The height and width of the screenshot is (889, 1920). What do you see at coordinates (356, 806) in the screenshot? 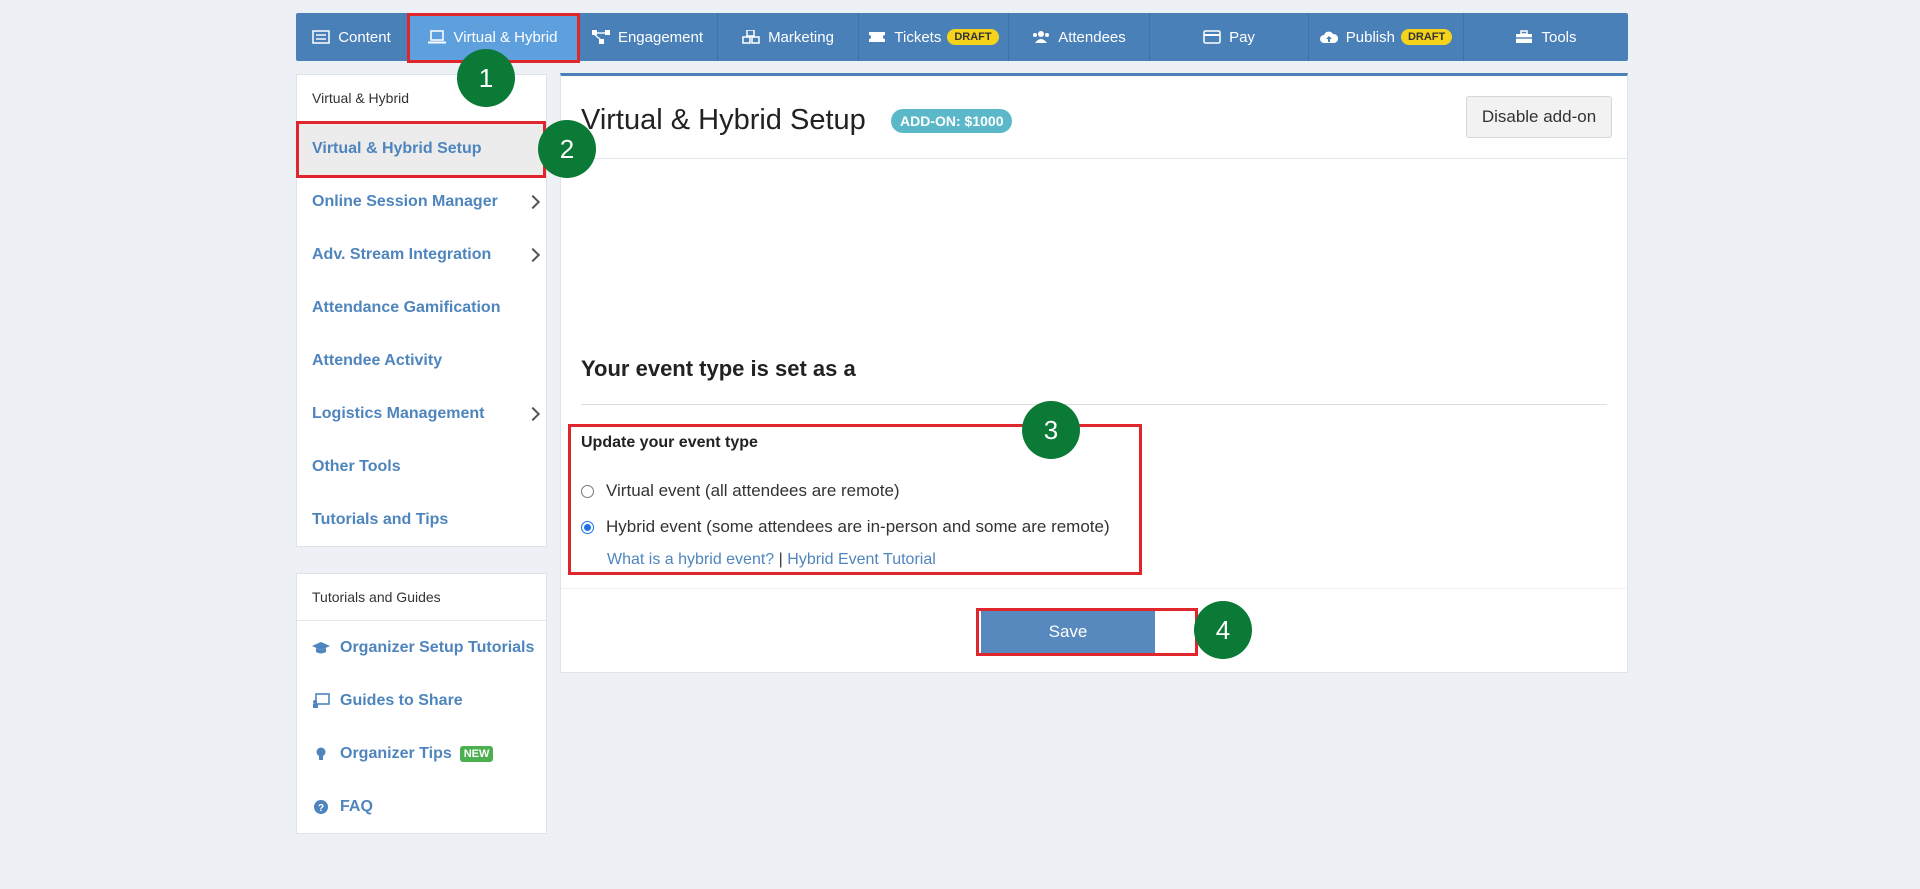
I see `guide-item-label: FAQ` at bounding box center [356, 806].